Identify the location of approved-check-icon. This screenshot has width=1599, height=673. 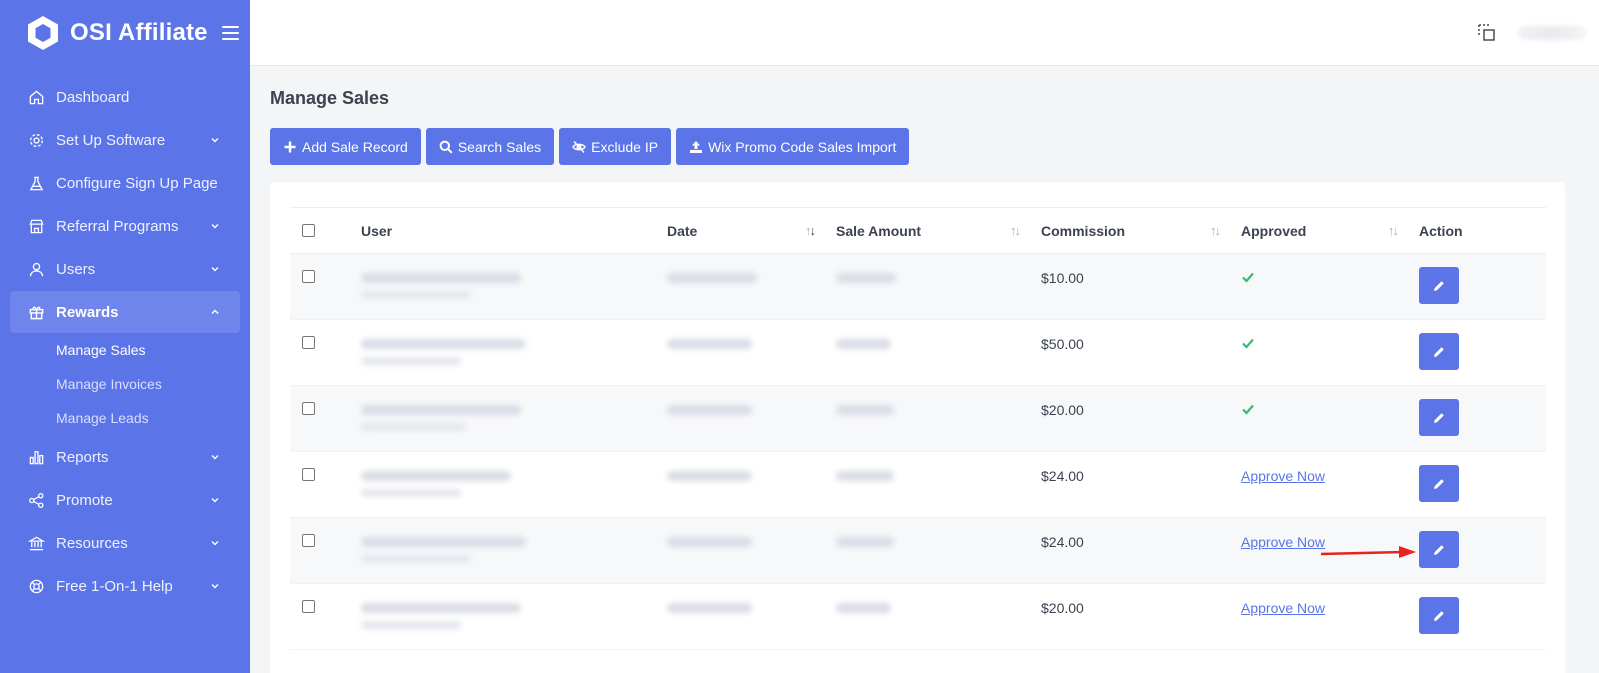
(1248, 410).